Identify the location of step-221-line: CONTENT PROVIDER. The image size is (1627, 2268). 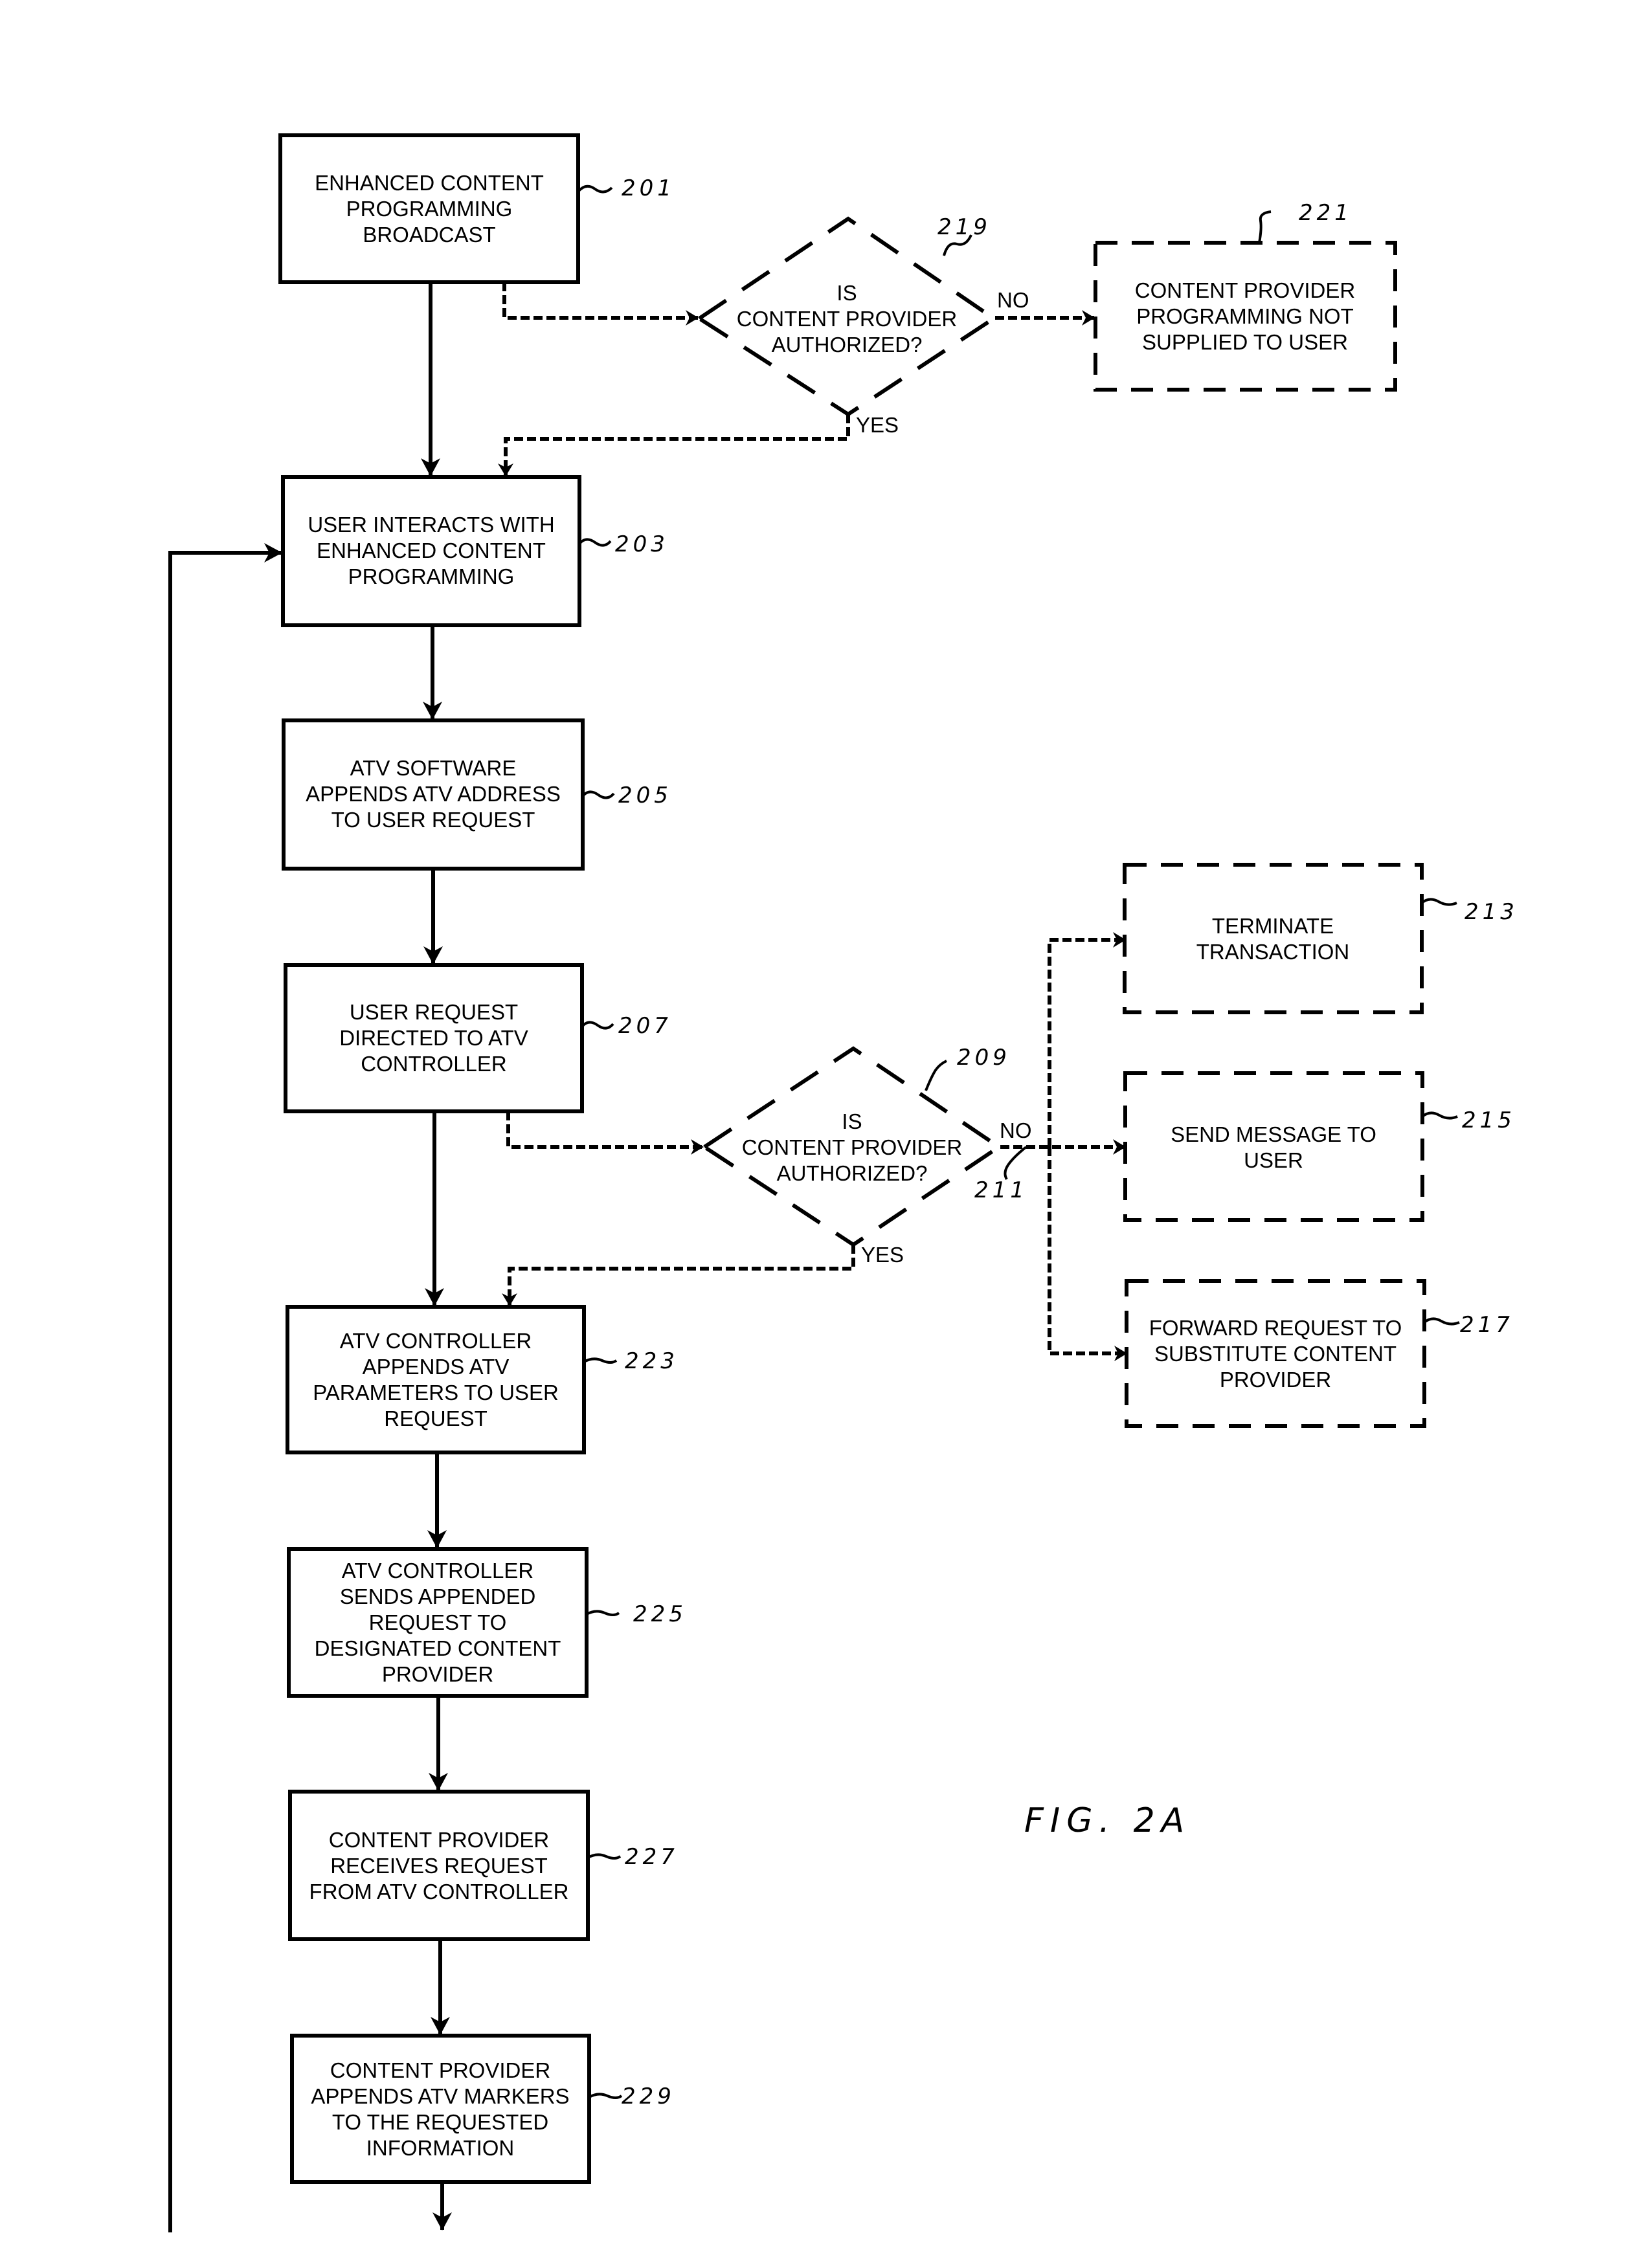
(1245, 290).